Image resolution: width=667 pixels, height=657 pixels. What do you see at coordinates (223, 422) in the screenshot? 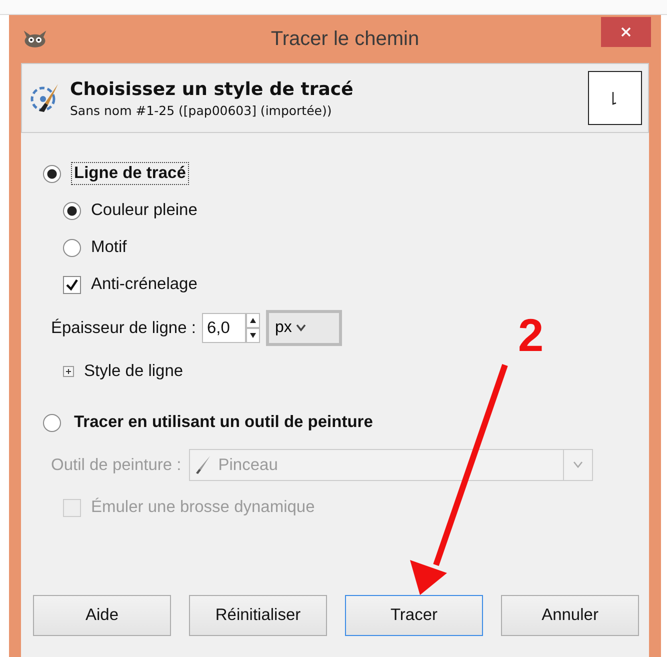
I see `radio-label: Tracer en utilisant un outil de peinture` at bounding box center [223, 422].